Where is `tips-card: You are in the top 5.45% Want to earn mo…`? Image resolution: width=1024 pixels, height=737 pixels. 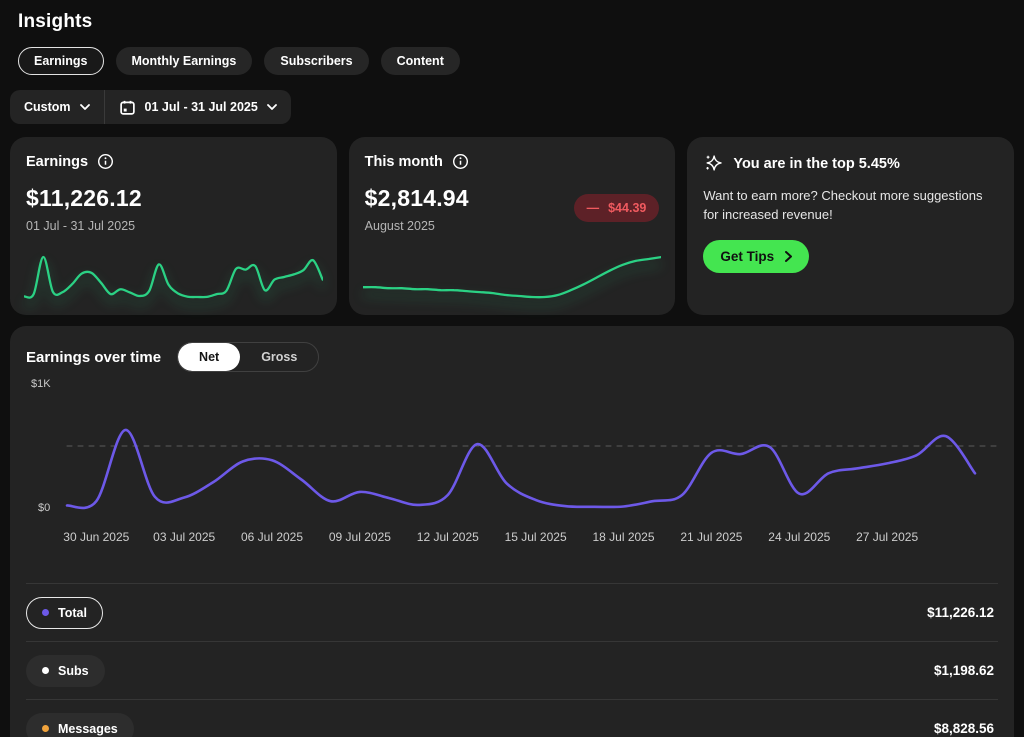
tips-card: You are in the top 5.45% Want to earn mo… is located at coordinates (851, 226).